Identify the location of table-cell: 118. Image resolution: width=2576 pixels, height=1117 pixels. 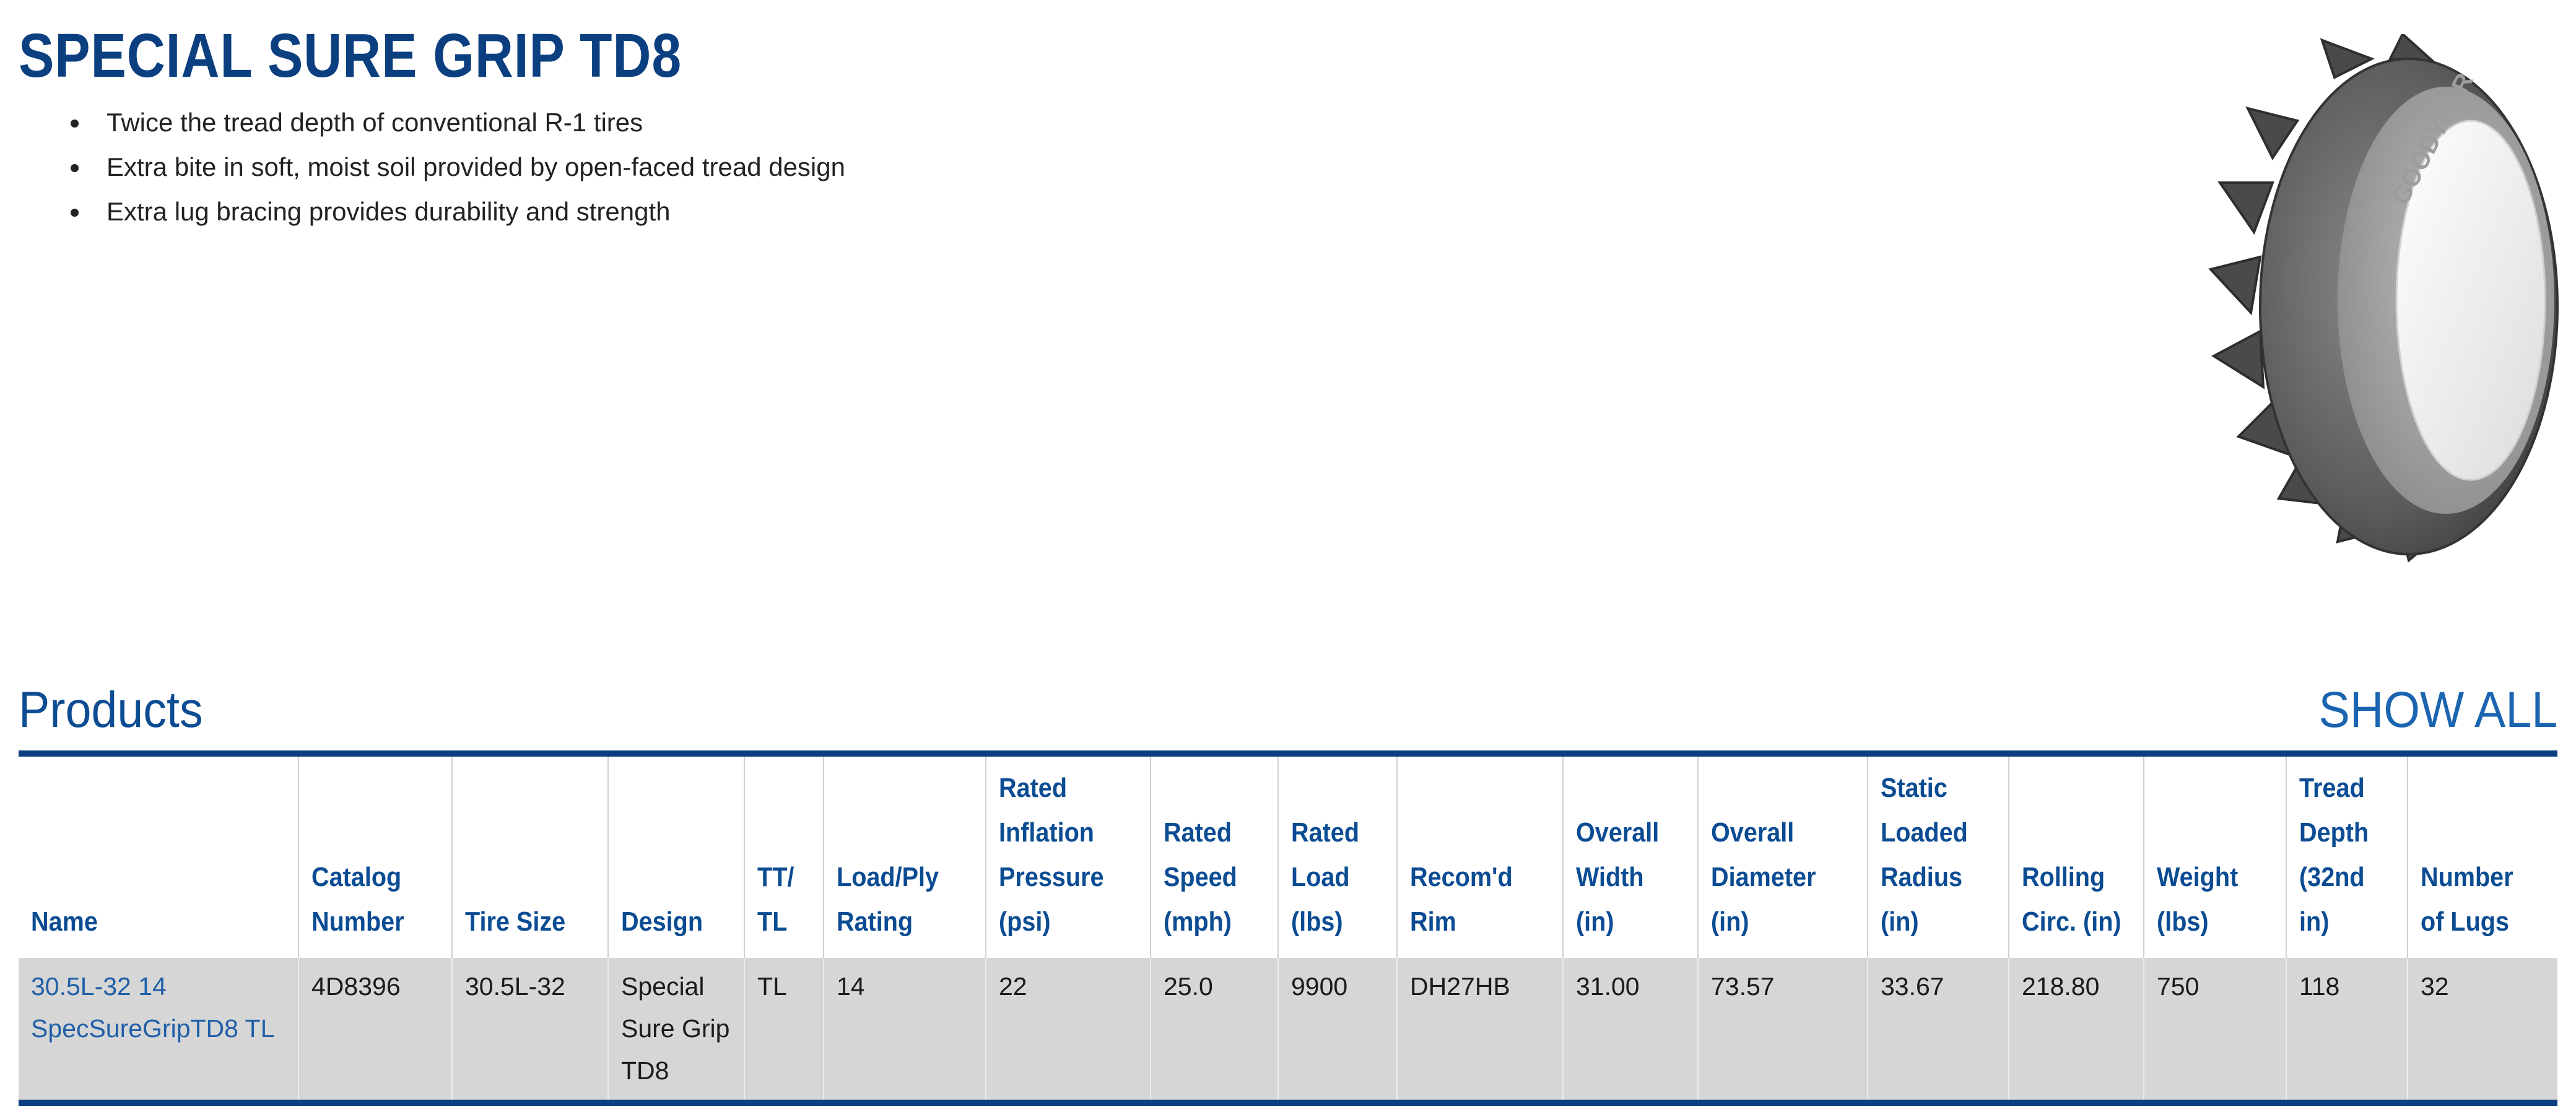
(2347, 1030).